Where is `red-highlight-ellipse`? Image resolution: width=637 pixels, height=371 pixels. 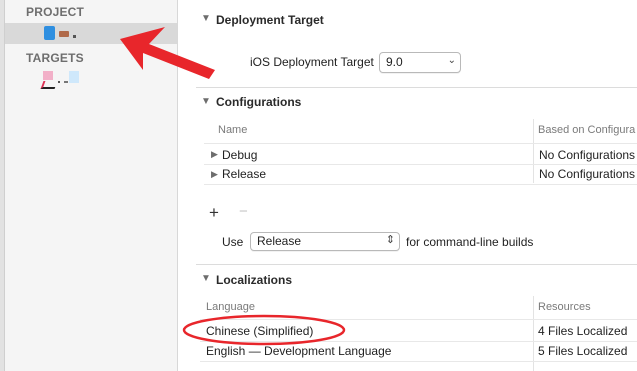
red-highlight-ellipse is located at coordinates (264, 330).